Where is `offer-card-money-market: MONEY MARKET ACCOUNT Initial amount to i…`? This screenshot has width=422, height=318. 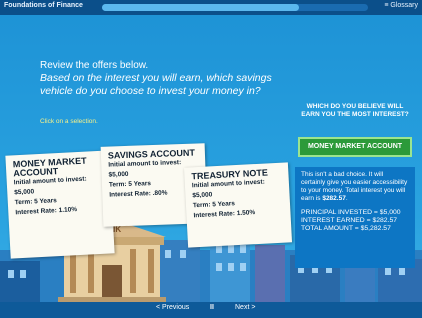
offer-card-money-market: MONEY MARKET ACCOUNT Initial amount to i… is located at coordinates (60, 204).